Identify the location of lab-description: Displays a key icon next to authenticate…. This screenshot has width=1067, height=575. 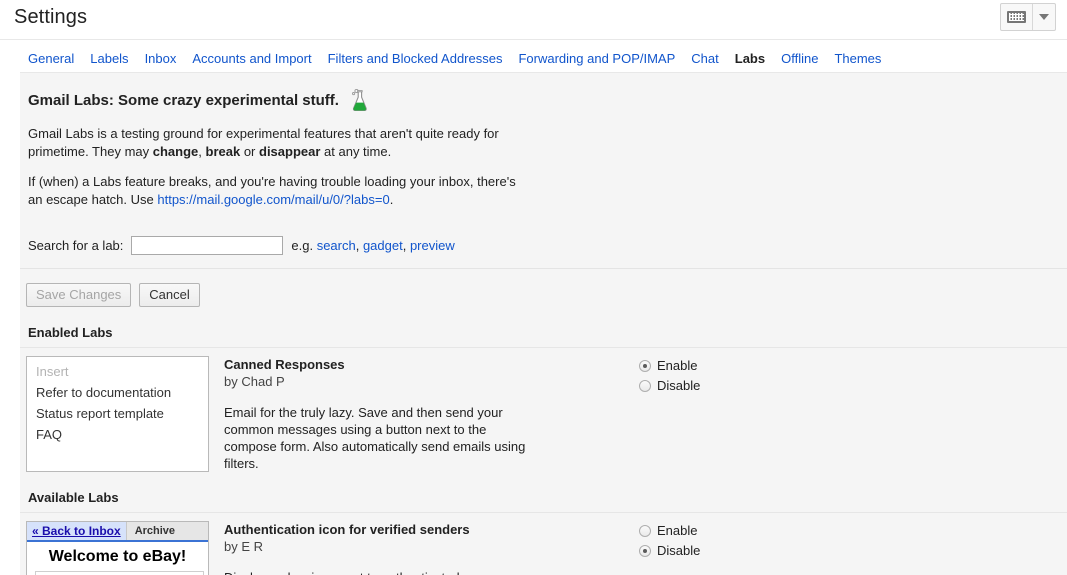
(381, 572).